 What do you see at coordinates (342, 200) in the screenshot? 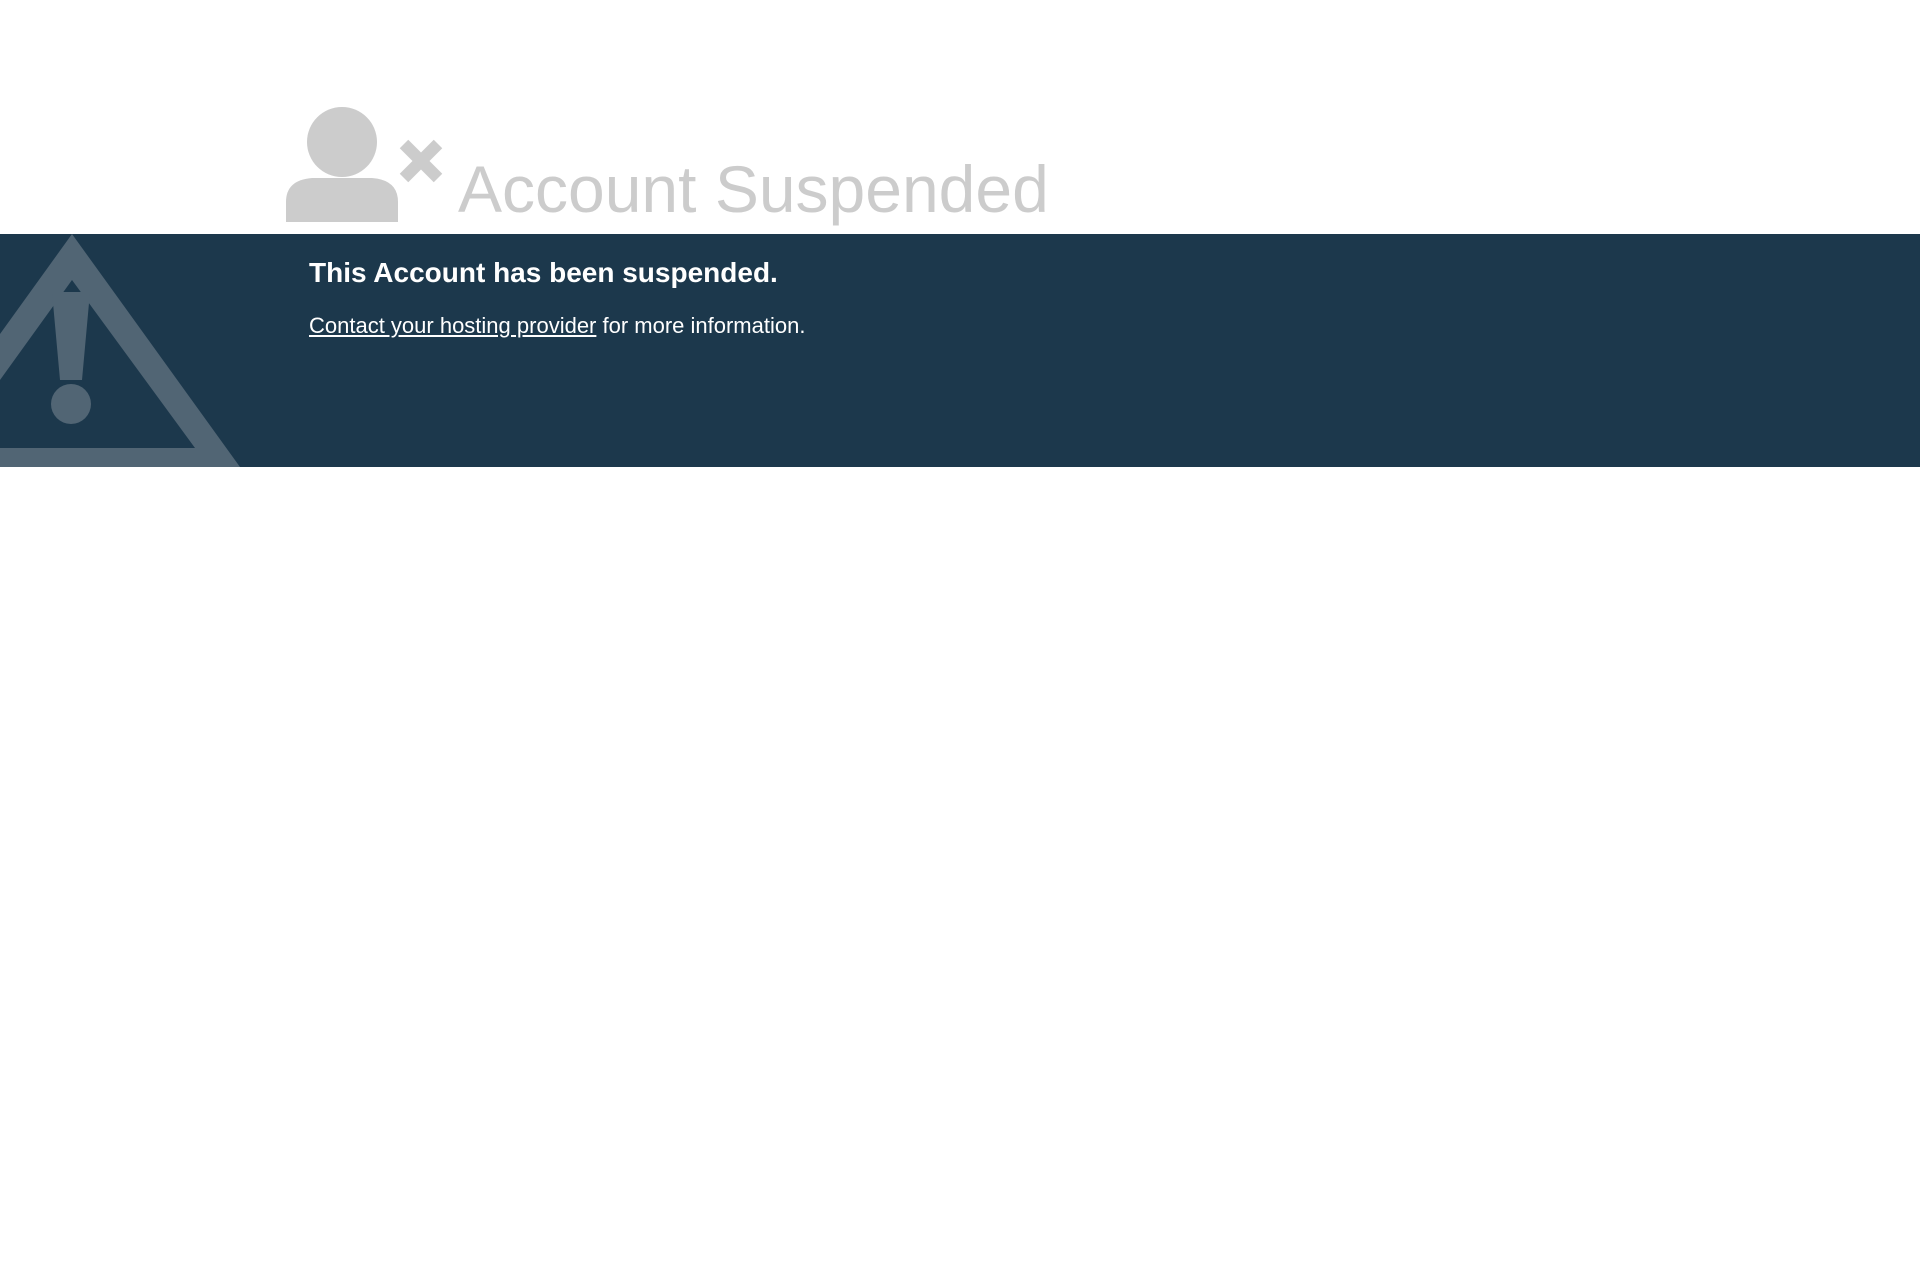
I see `user-body-shape` at bounding box center [342, 200].